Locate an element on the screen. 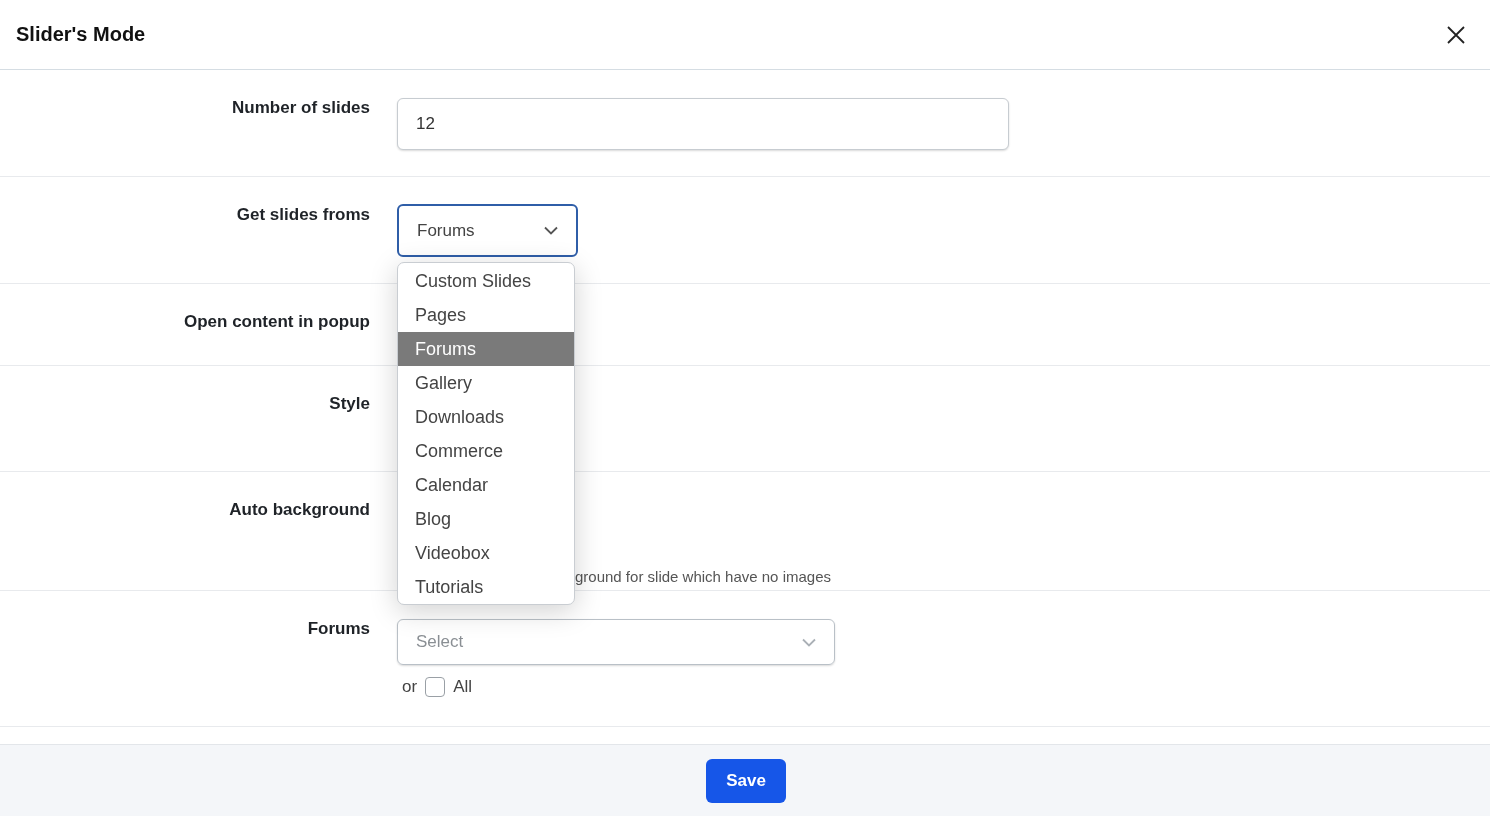 The image size is (1490, 816). dropdown-option: Blog is located at coordinates (486, 519).